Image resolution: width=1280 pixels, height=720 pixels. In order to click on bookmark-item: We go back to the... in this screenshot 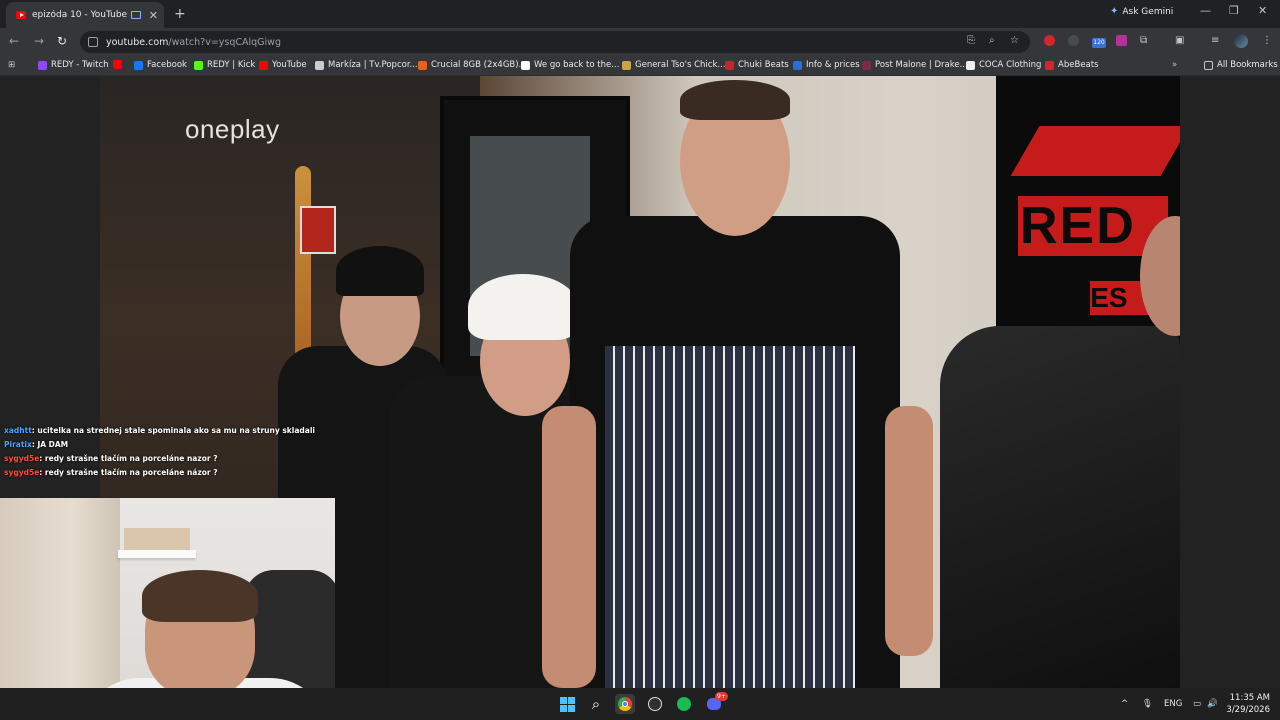, I will do `click(570, 65)`.